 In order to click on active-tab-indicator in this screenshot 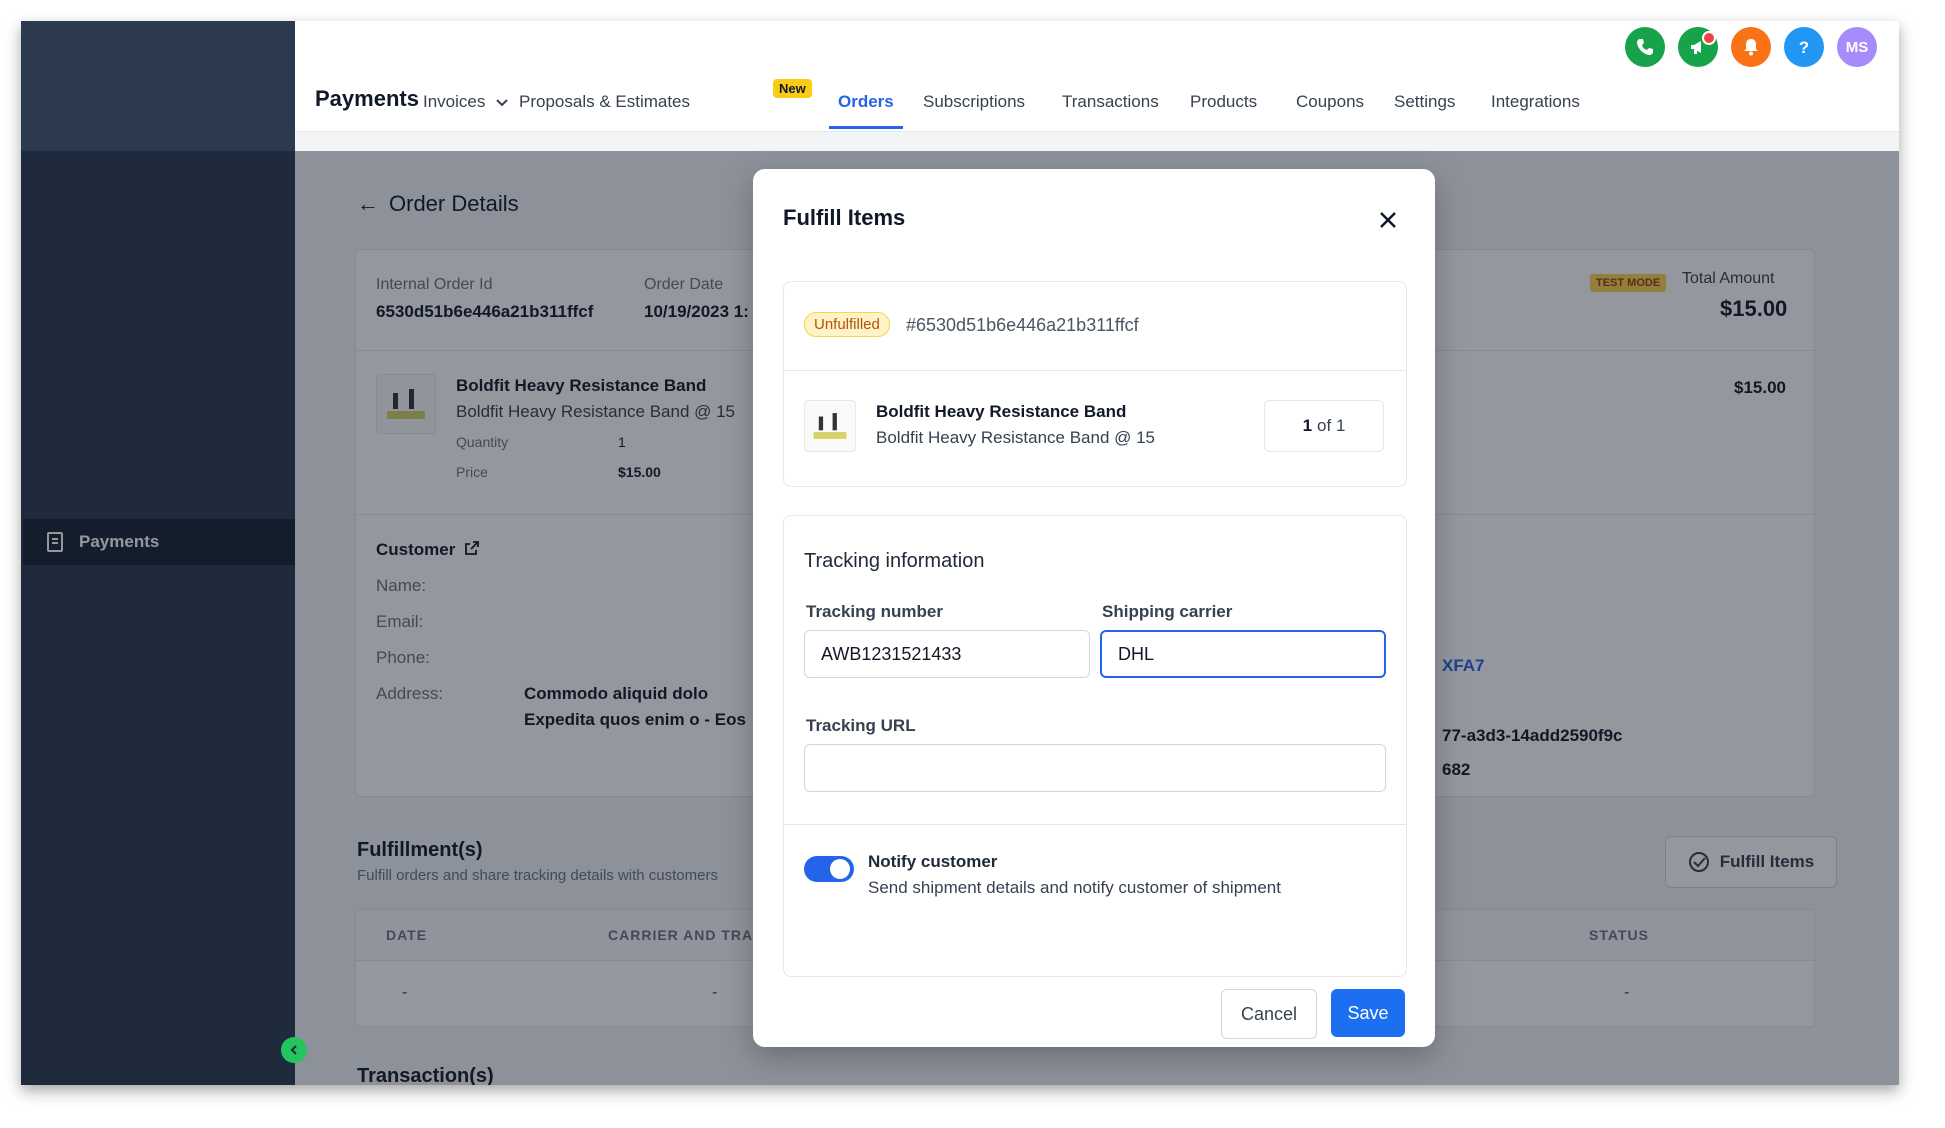, I will do `click(866, 127)`.